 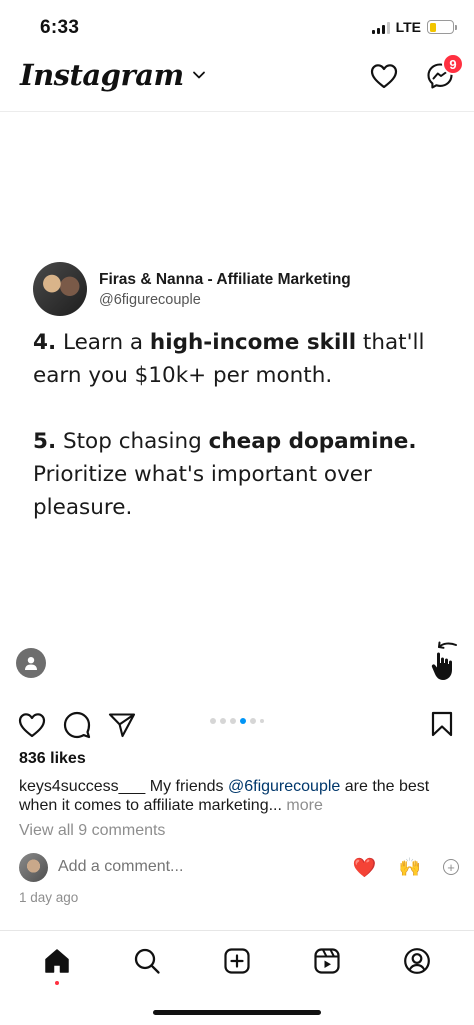 I want to click on post-action-bar, so click(x=237, y=723).